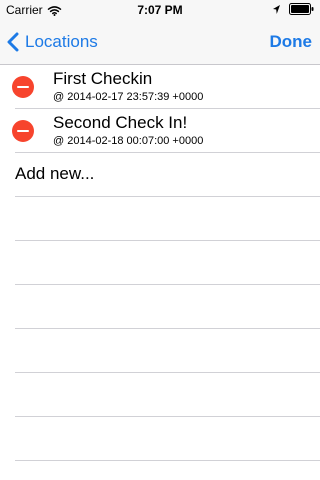 Image resolution: width=320 pixels, height=480 pixels. Describe the element at coordinates (276, 9) in the screenshot. I see `location-arrow-icon` at that location.